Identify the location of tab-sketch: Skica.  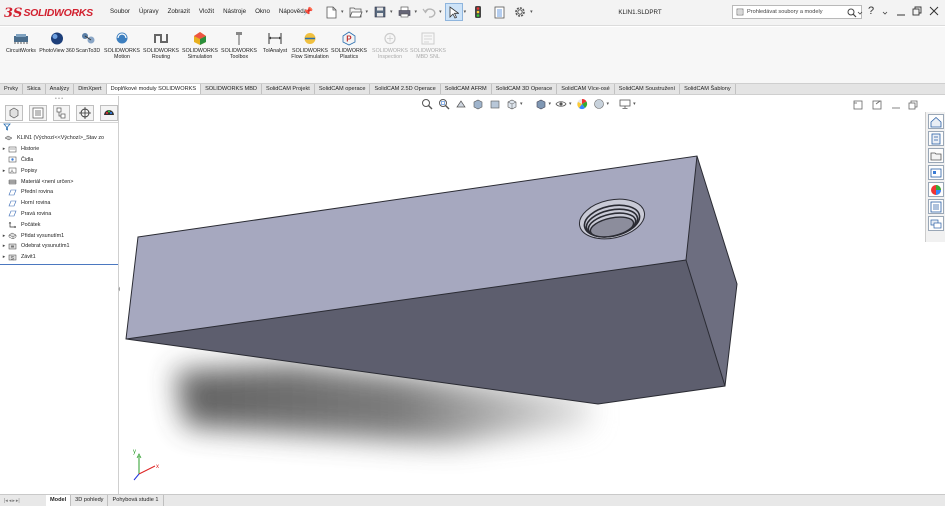
(34, 89).